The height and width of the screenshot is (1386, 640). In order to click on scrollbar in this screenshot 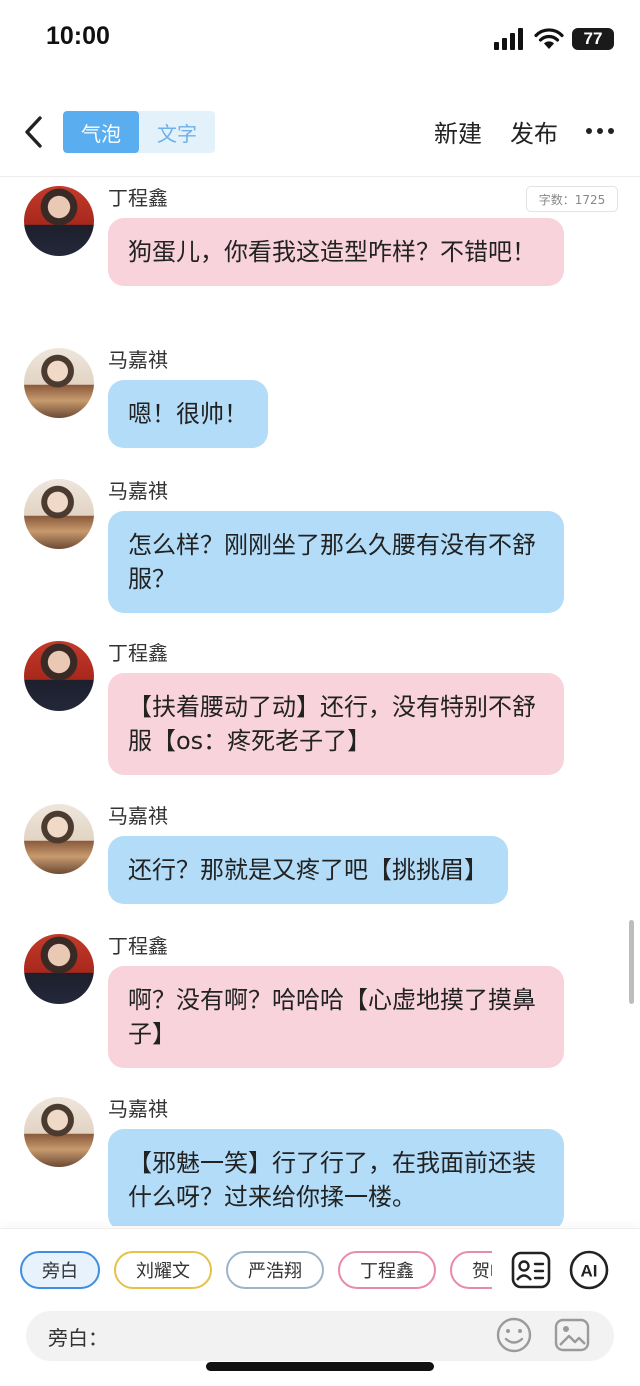, I will do `click(631, 962)`.